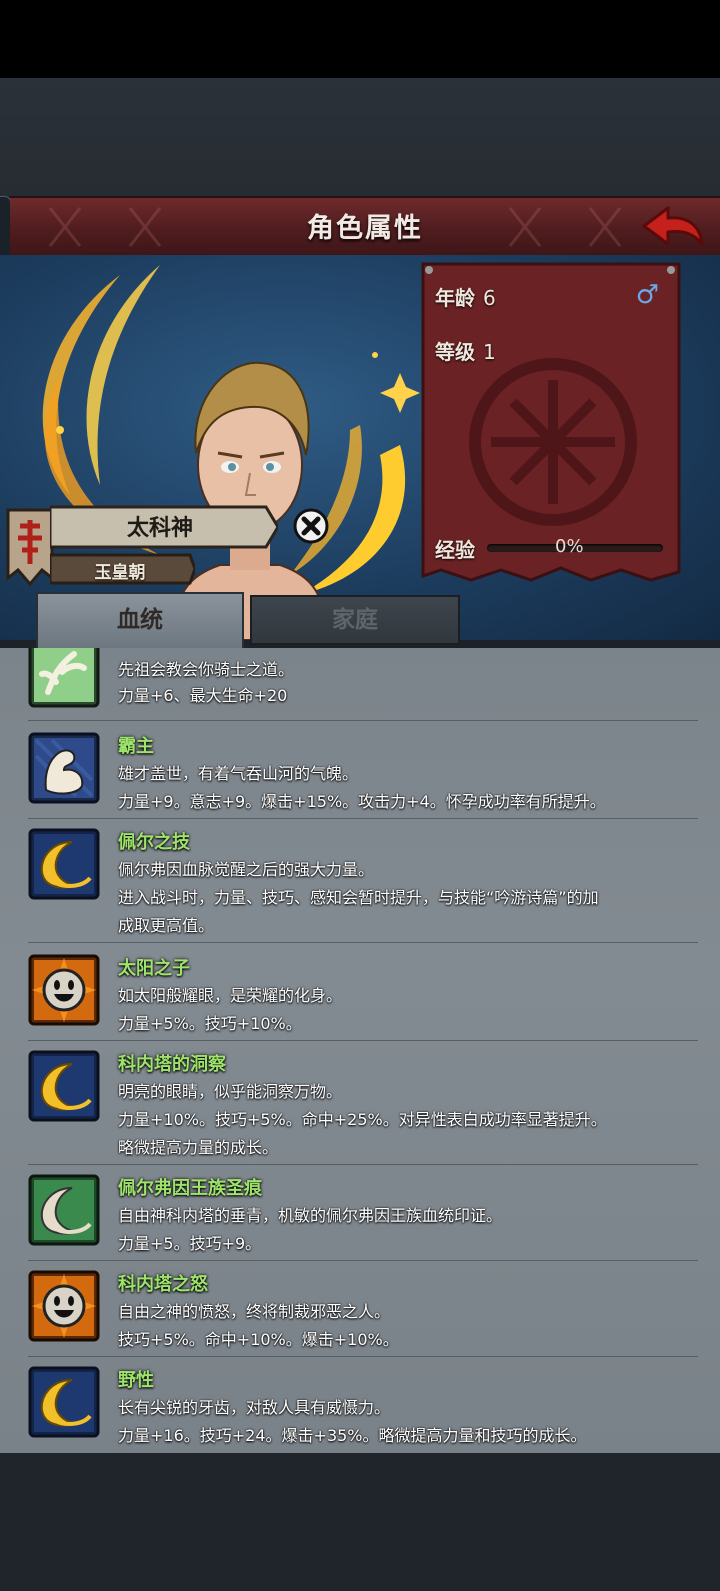 The width and height of the screenshot is (720, 1591). I want to click on level-label: 等级, so click(455, 352).